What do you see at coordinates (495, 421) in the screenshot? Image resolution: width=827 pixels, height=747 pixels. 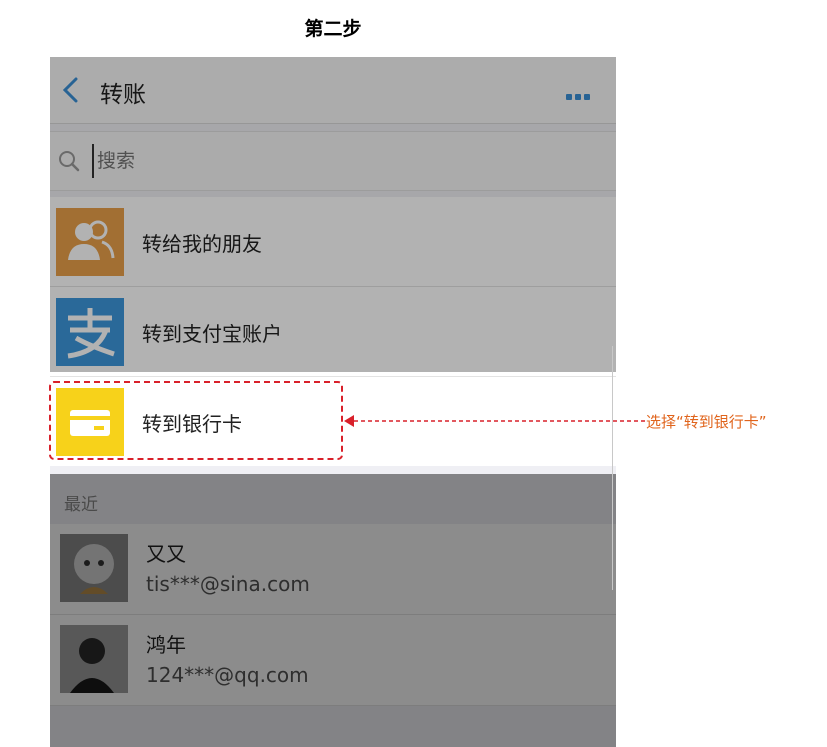 I see `pointer-arrow-icon` at bounding box center [495, 421].